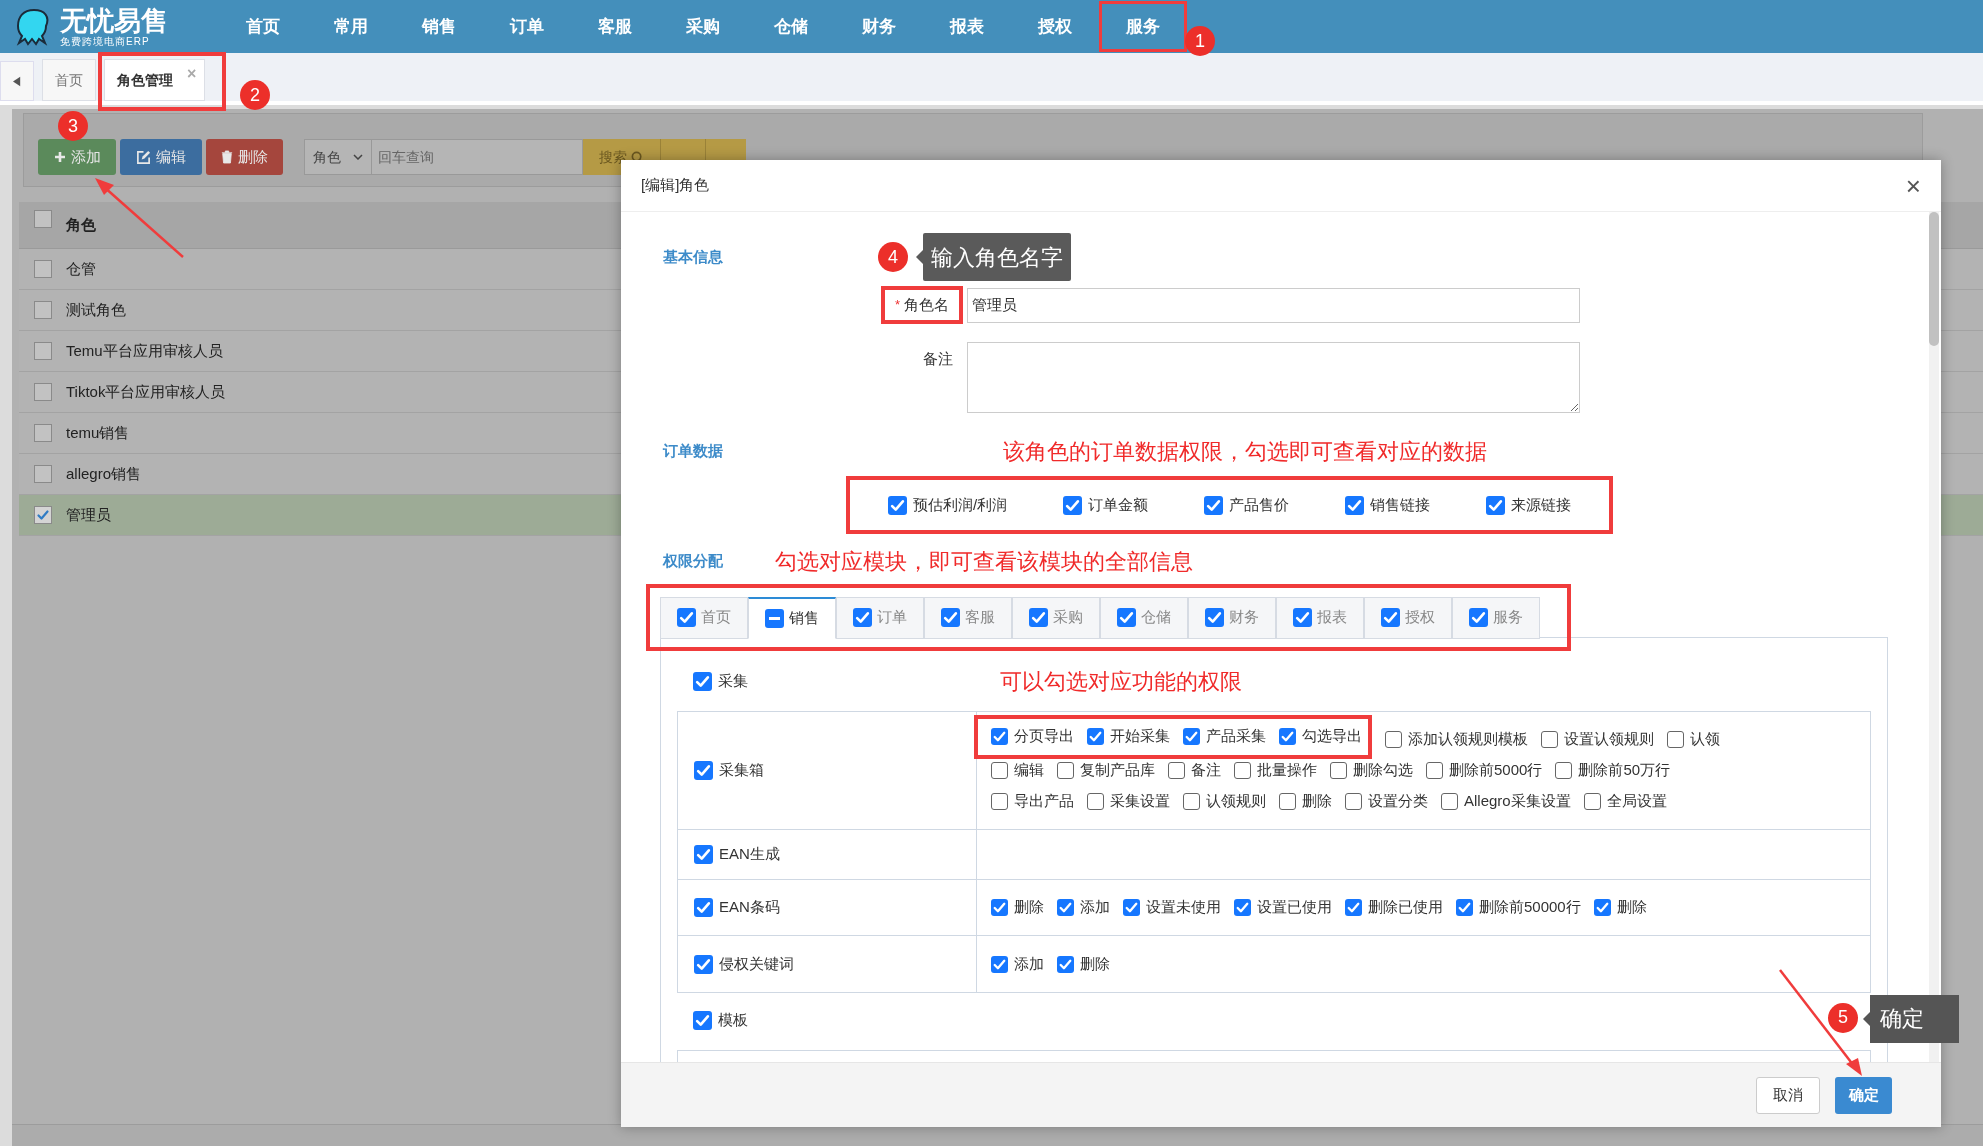 The image size is (1983, 1146). What do you see at coordinates (984, 561) in the screenshot?
I see `annotation-text: 勾选对应模块，即可查看该模块的全部信息` at bounding box center [984, 561].